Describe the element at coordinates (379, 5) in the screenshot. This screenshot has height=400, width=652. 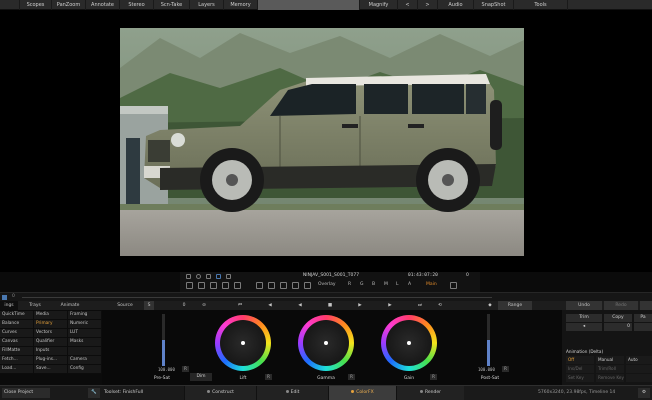
I see `menu-magnify: Magnify` at that location.